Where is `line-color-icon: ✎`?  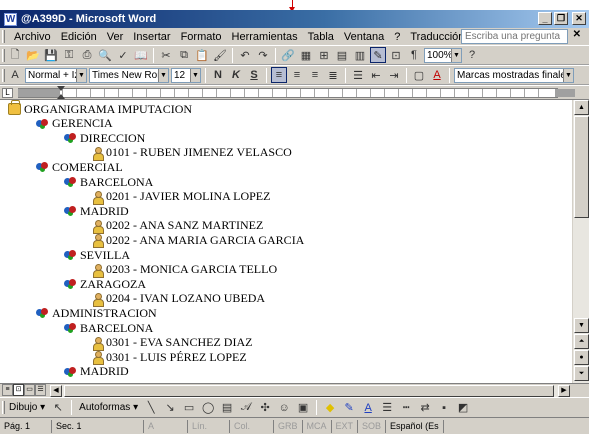 line-color-icon: ✎ is located at coordinates (349, 408).